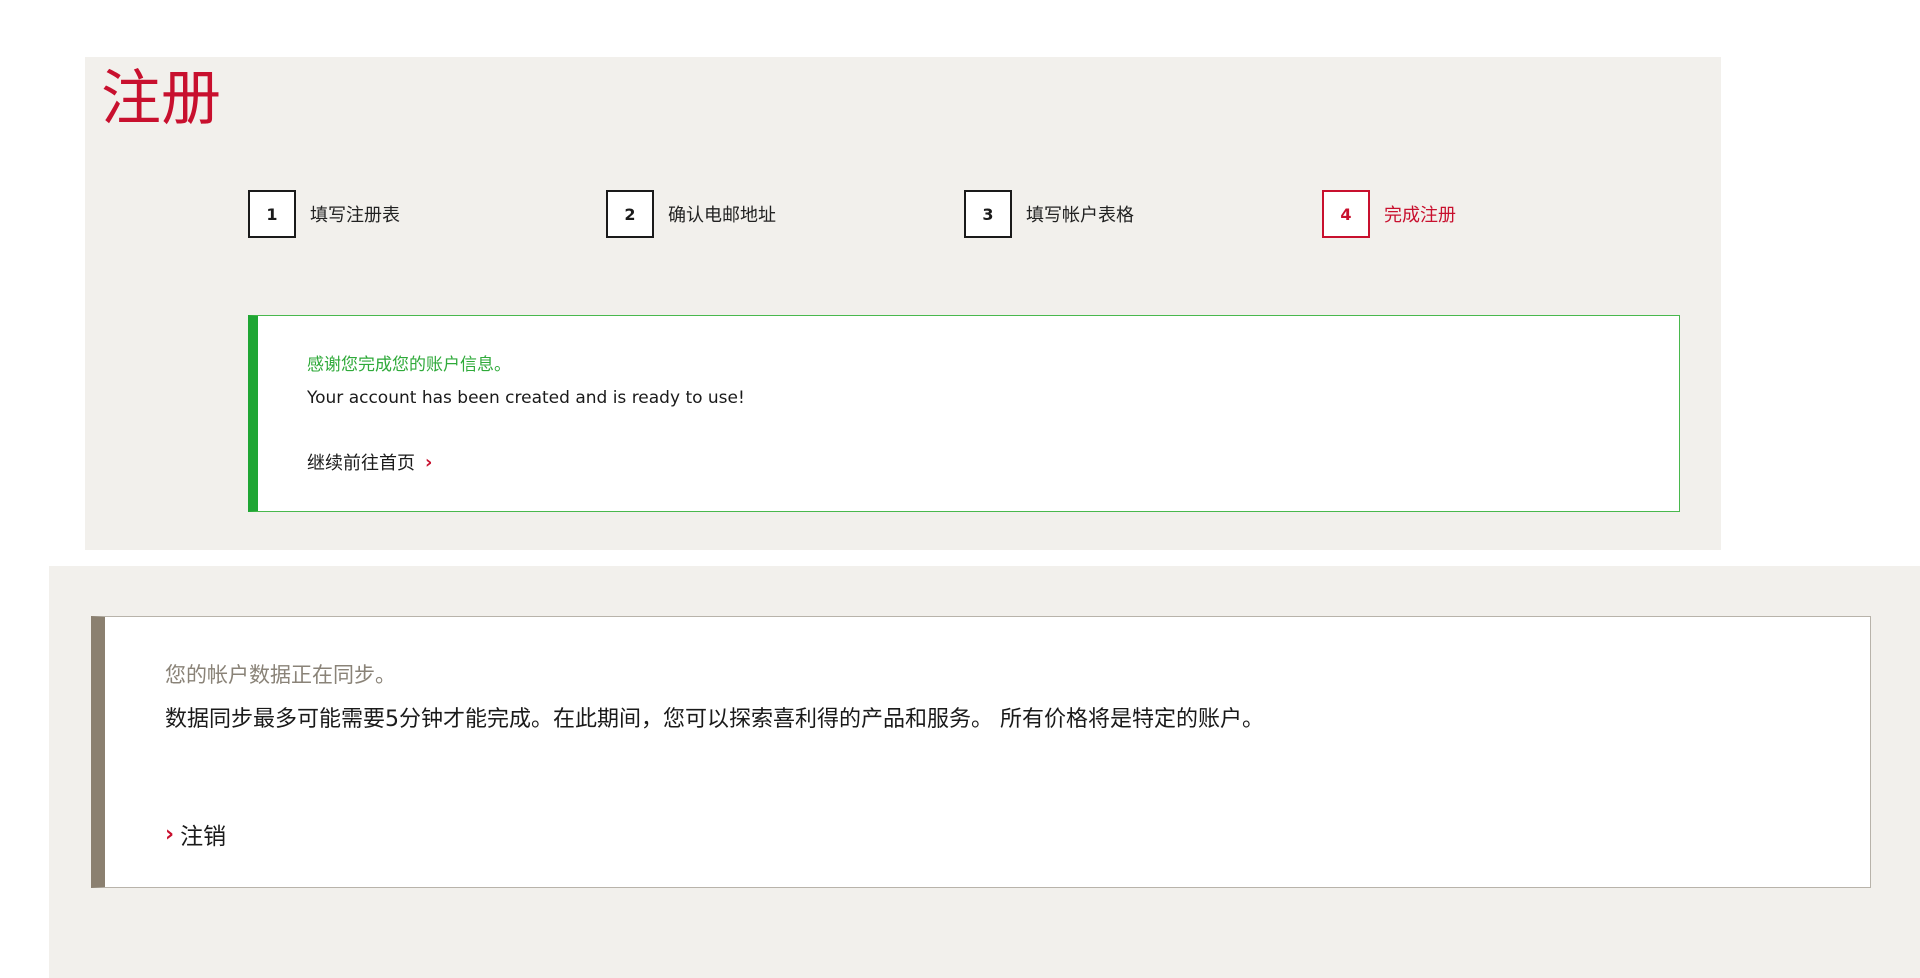  I want to click on continue-link-label: 继续前往首页, so click(361, 463).